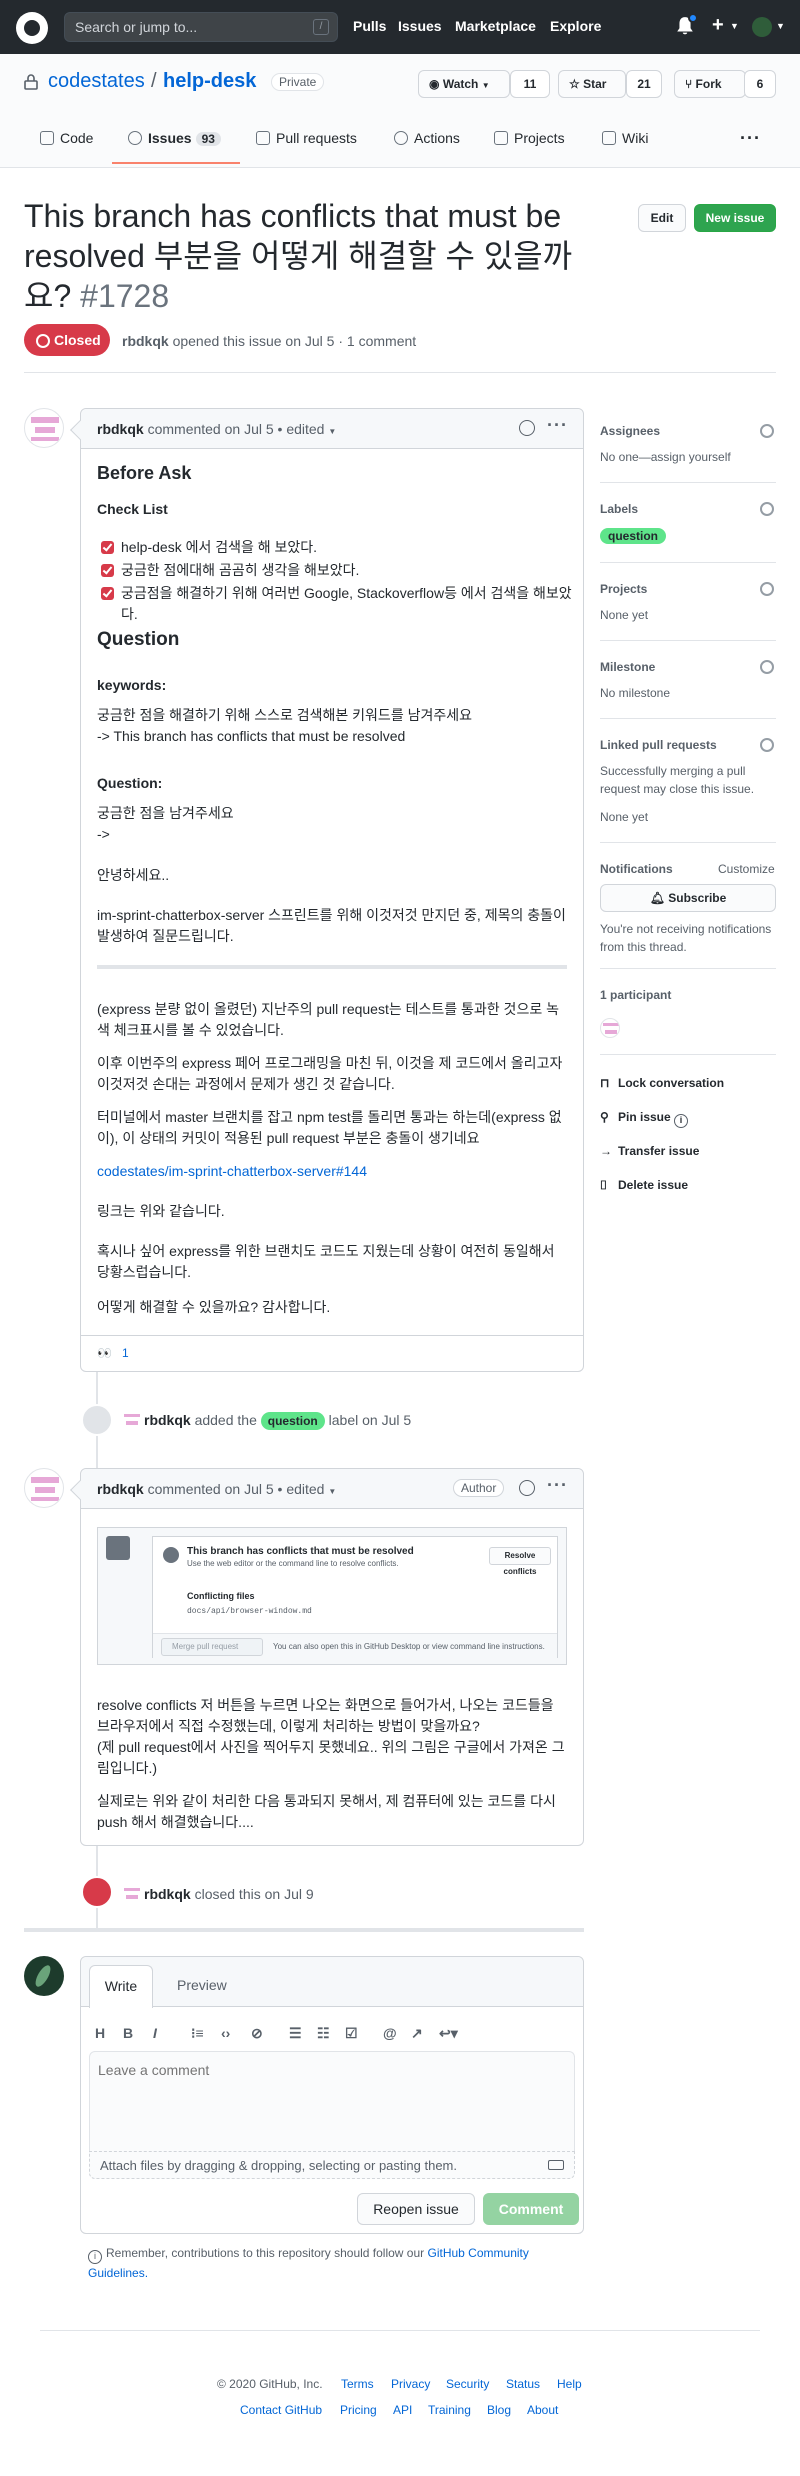 Image resolution: width=800 pixels, height=2476 pixels. I want to click on star-button: ☆ Star, so click(592, 84).